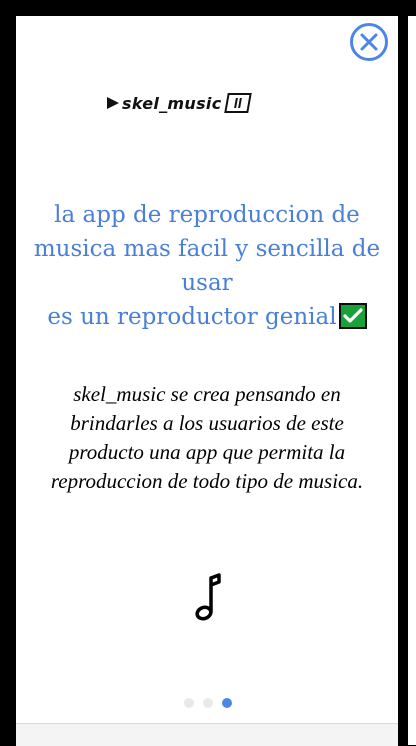  I want to click on pagination-dots, so click(208, 703).